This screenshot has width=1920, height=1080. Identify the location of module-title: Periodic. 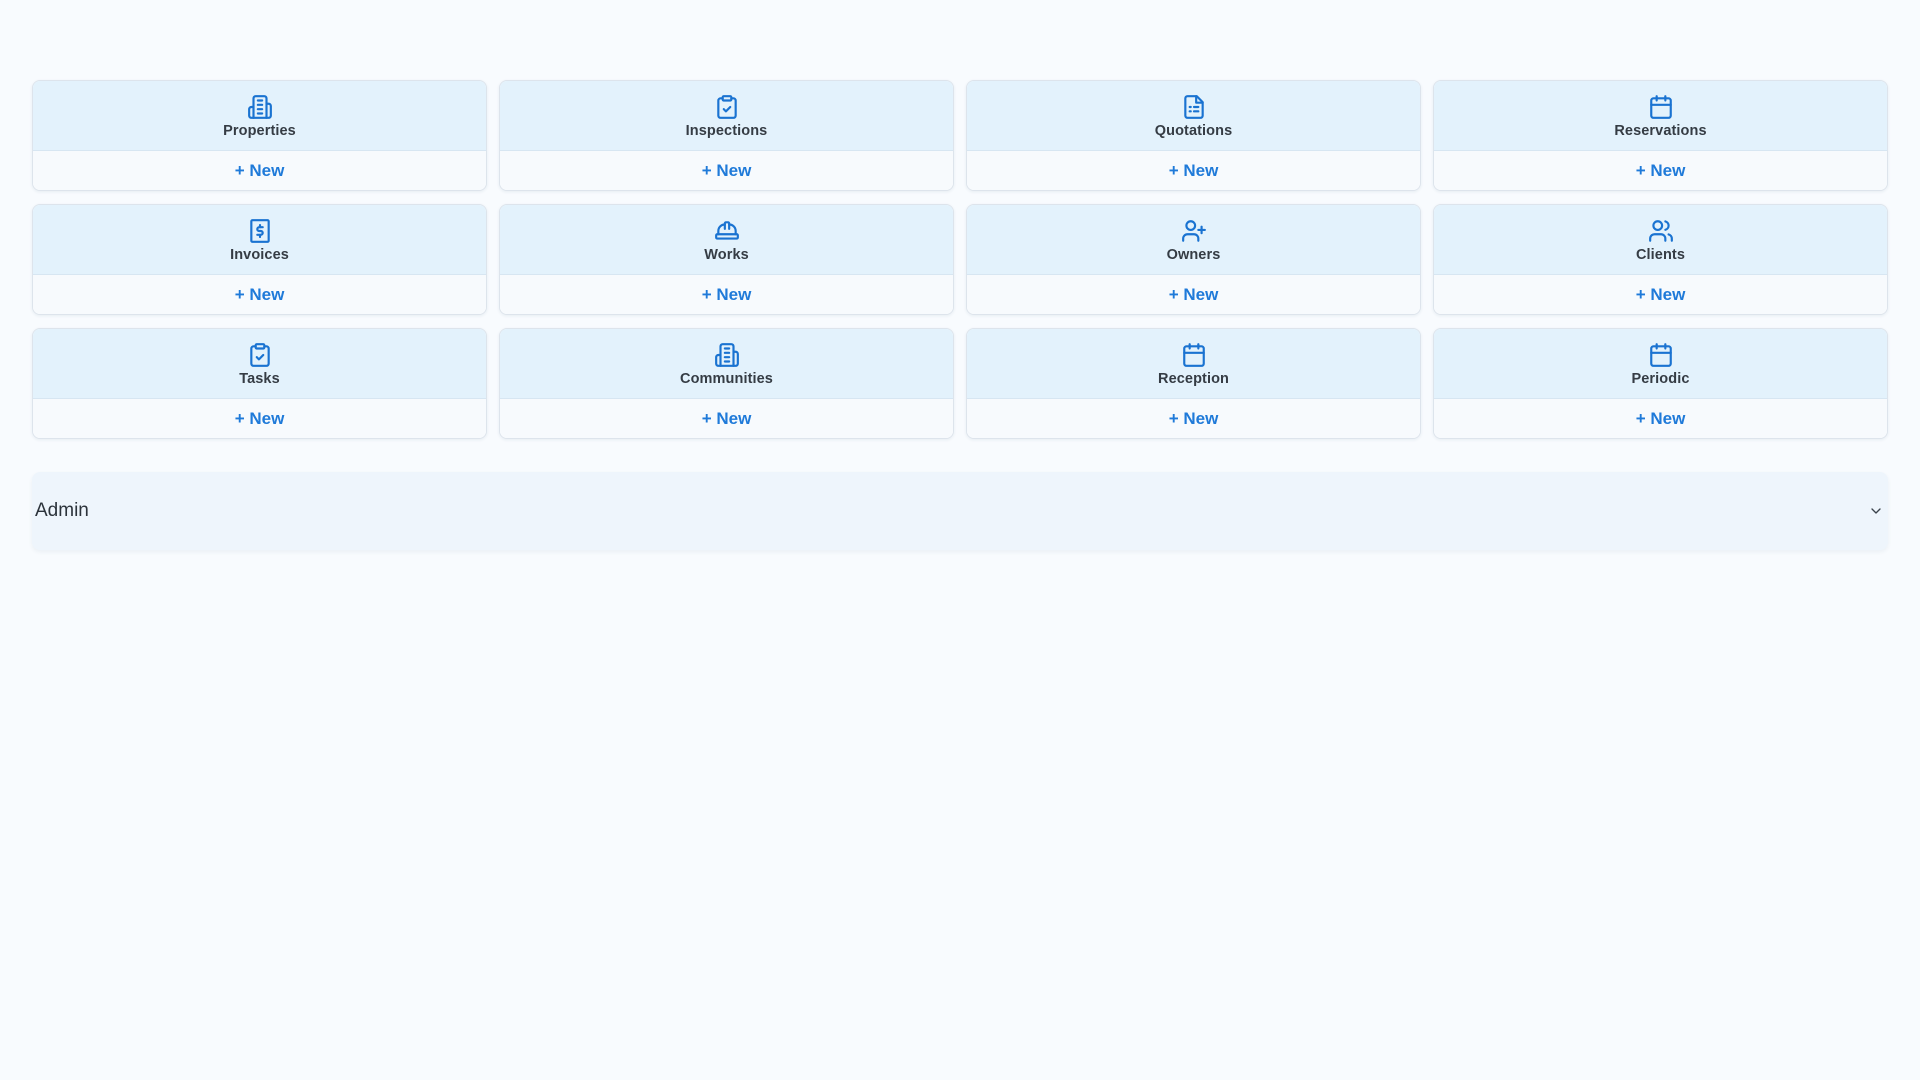
(1660, 379).